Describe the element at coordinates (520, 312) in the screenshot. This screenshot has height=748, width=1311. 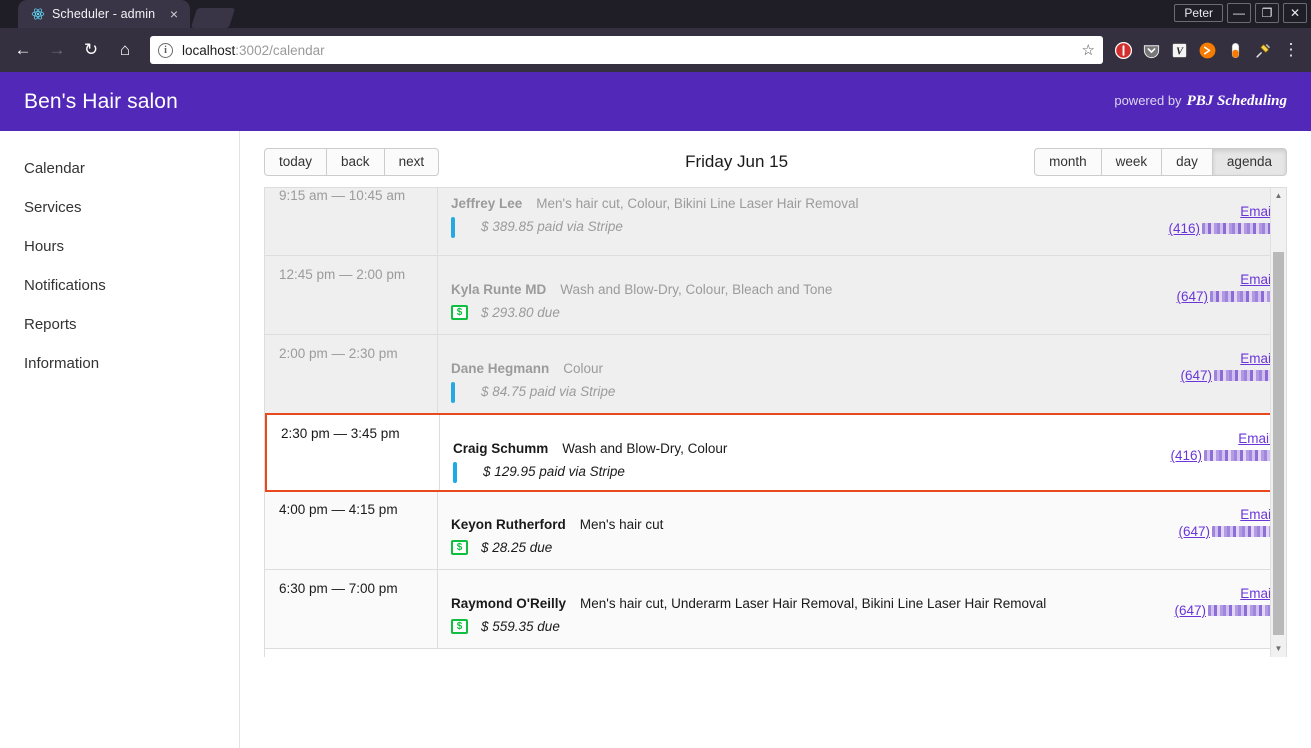
I see `row-amount: $ 293.80 due` at that location.